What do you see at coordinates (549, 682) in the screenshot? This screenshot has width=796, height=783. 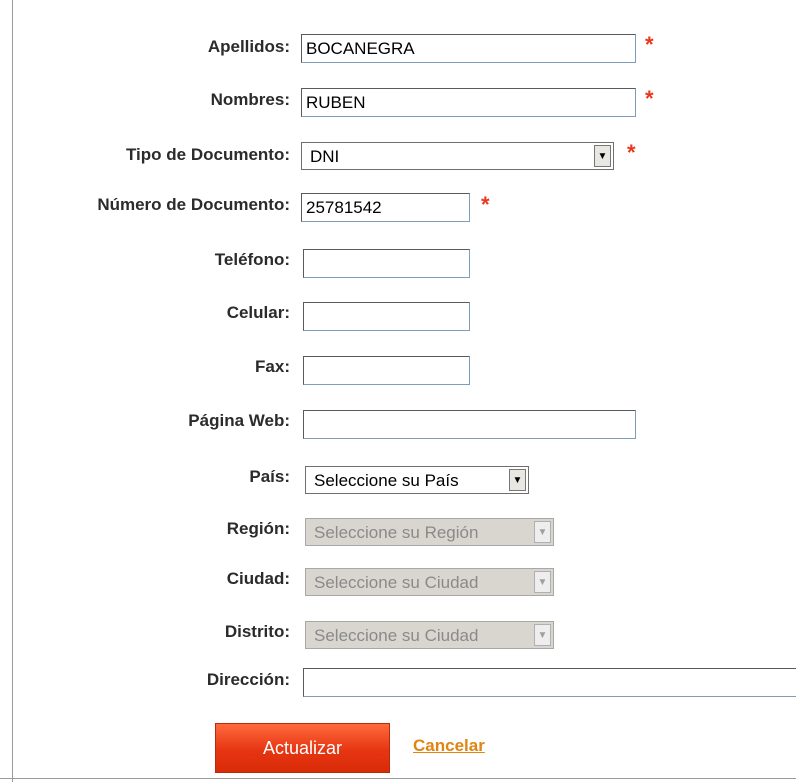 I see `direccion-input` at bounding box center [549, 682].